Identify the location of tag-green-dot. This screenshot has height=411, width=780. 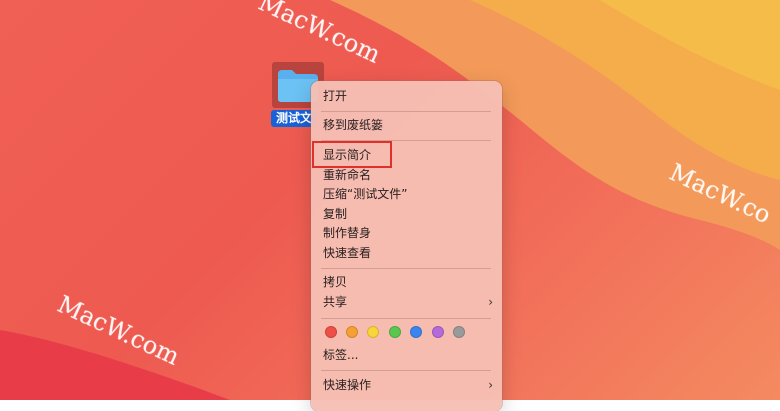
(395, 332).